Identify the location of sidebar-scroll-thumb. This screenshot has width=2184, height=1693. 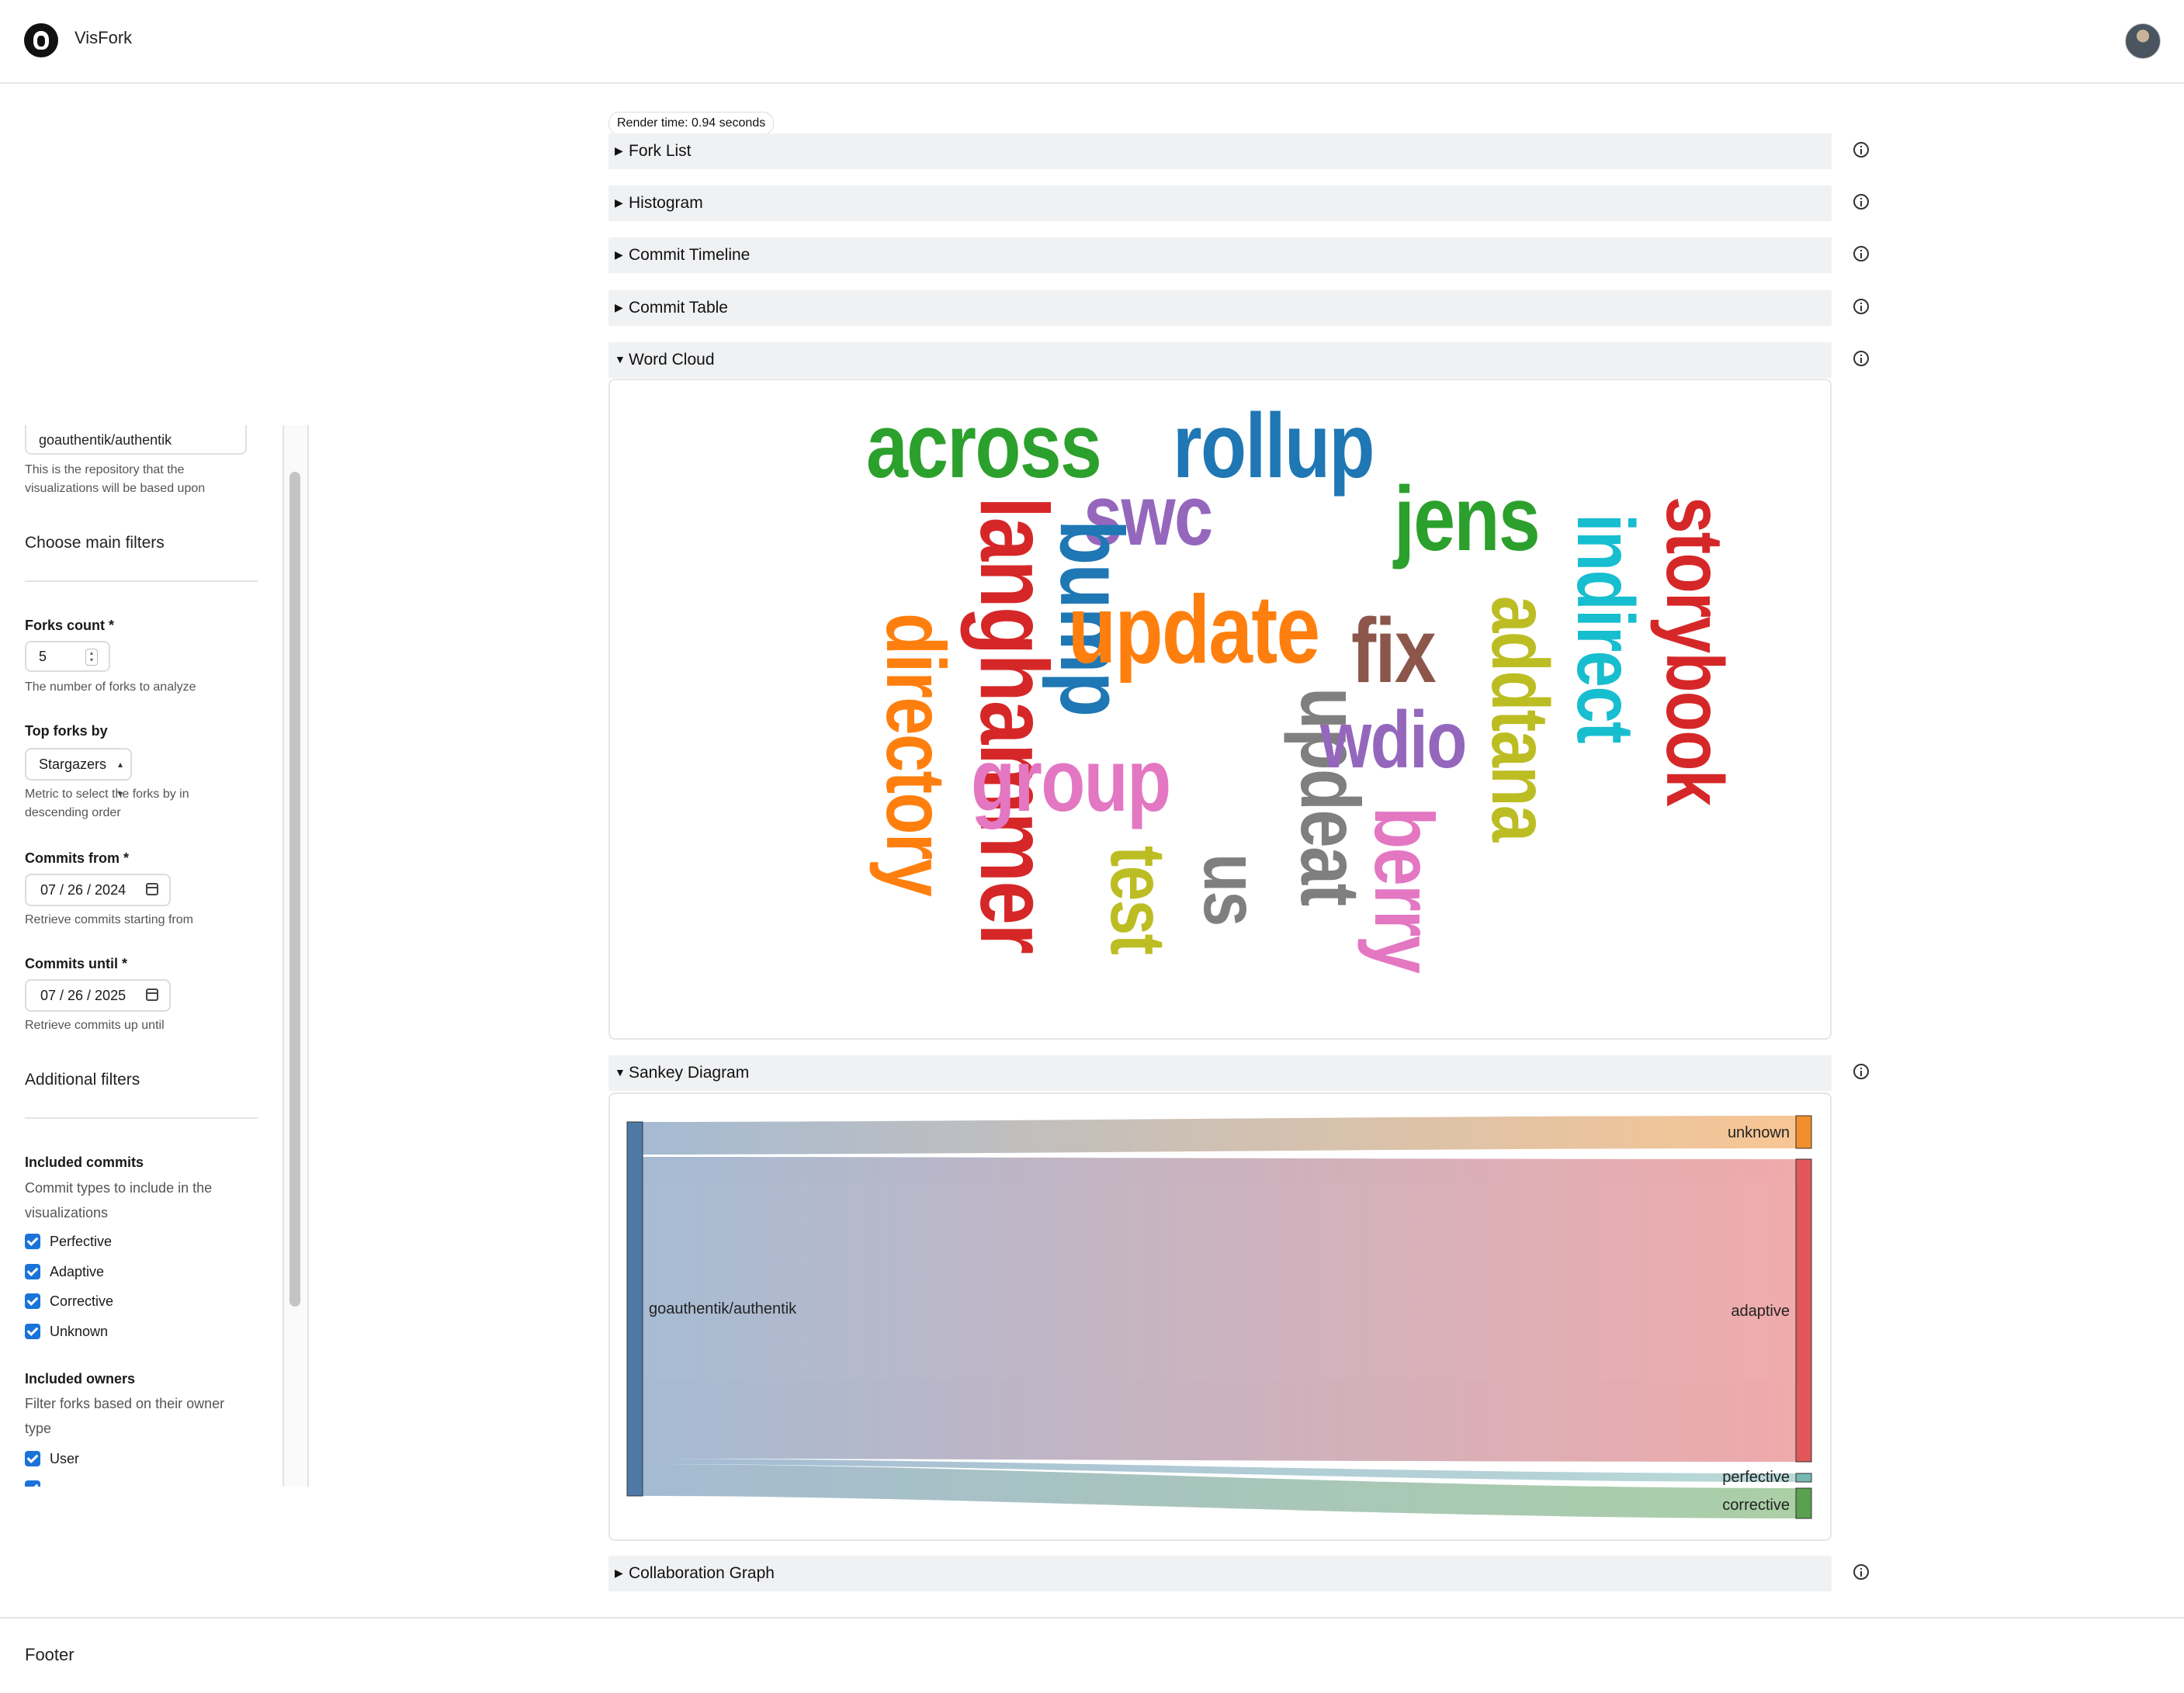
(294, 889).